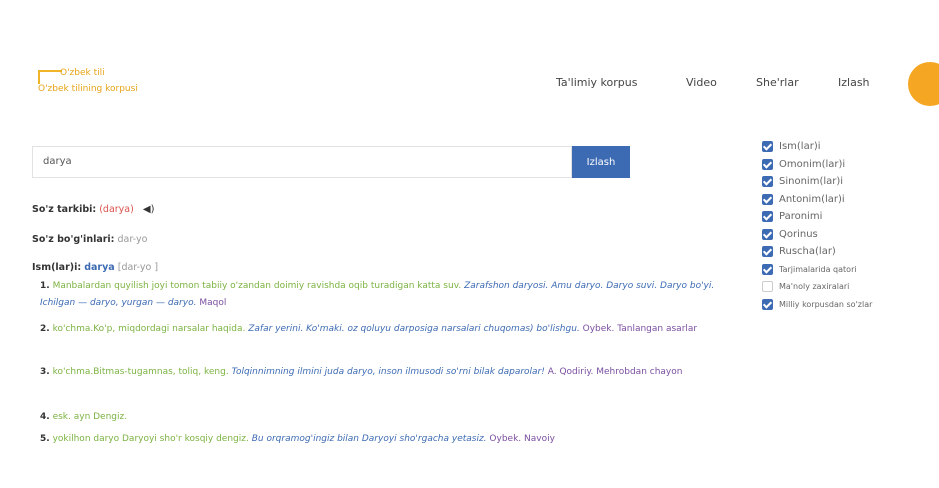 The width and height of the screenshot is (939, 488). Describe the element at coordinates (850, 217) in the screenshot. I see `filter-checkbox: Paronimi` at that location.